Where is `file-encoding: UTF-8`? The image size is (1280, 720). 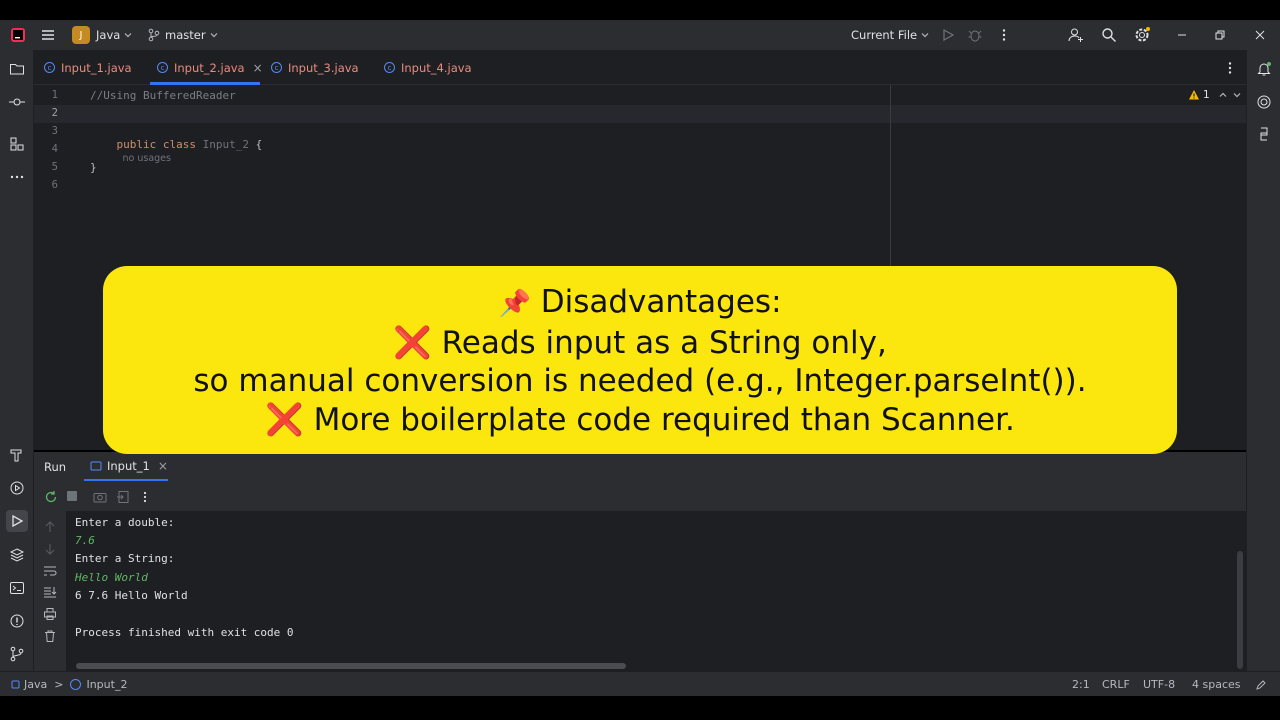
file-encoding: UTF-8 is located at coordinates (1159, 684).